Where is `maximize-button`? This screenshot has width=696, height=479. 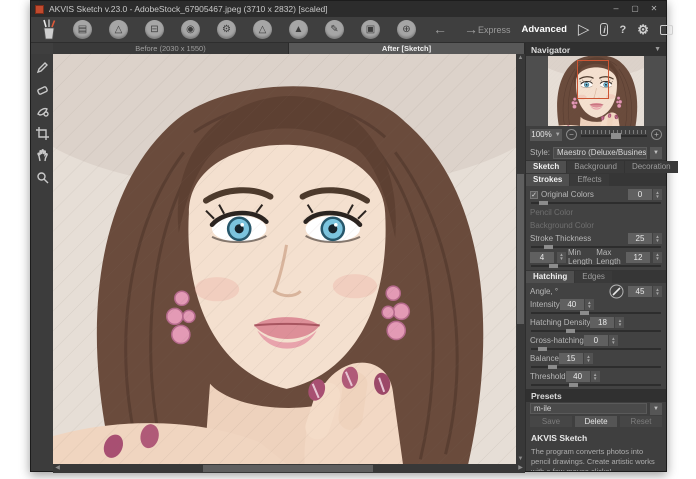 maximize-button is located at coordinates (635, 9).